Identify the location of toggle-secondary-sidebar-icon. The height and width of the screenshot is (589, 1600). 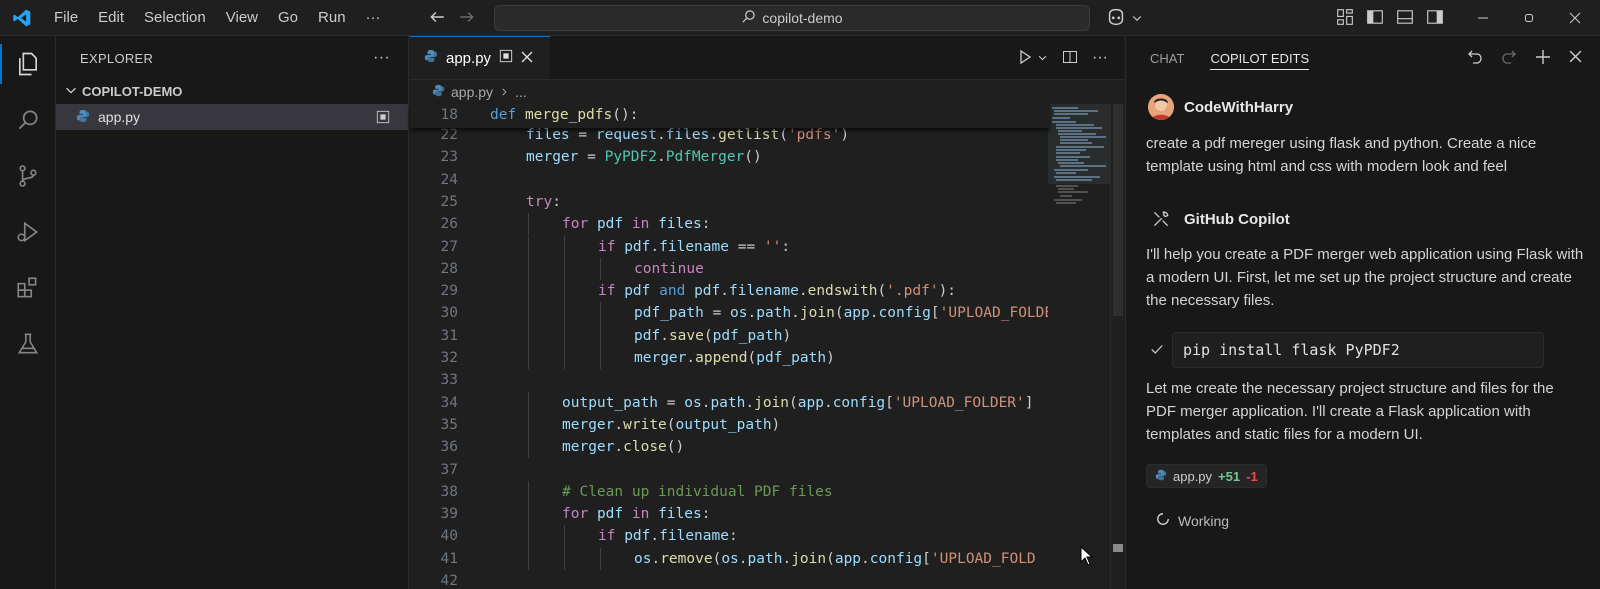
(1435, 18).